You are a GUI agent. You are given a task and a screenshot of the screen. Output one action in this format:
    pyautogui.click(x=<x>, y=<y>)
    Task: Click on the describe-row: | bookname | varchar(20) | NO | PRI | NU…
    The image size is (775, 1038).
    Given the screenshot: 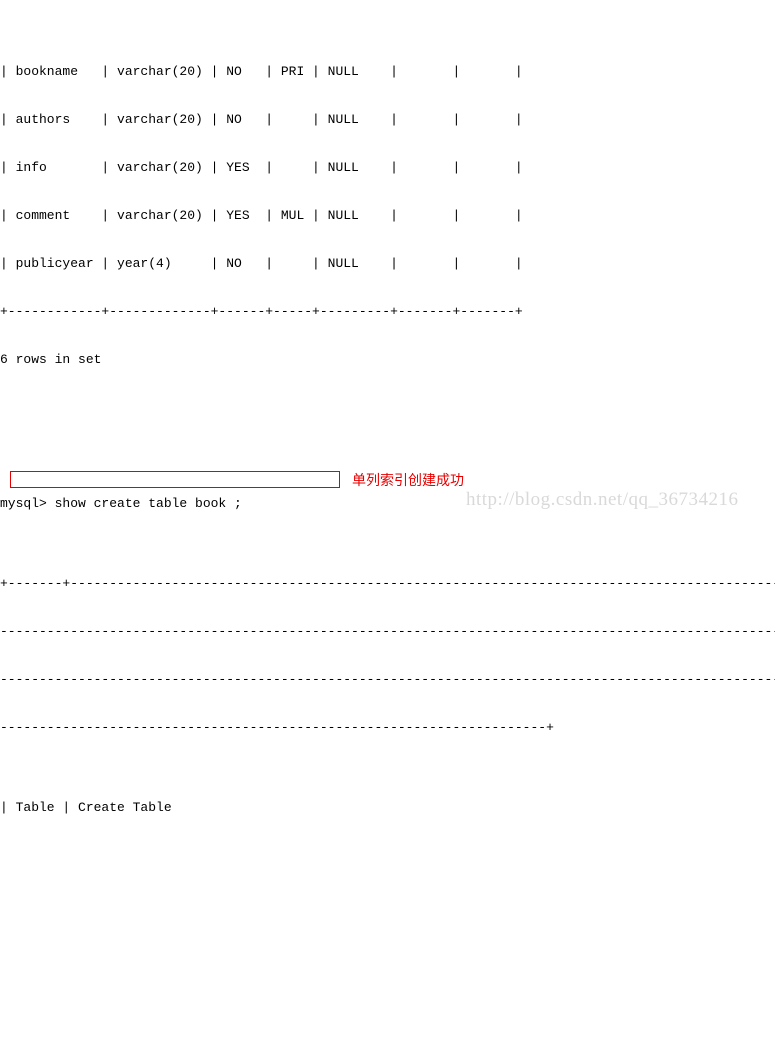 What is the action you would take?
    pyautogui.click(x=261, y=71)
    